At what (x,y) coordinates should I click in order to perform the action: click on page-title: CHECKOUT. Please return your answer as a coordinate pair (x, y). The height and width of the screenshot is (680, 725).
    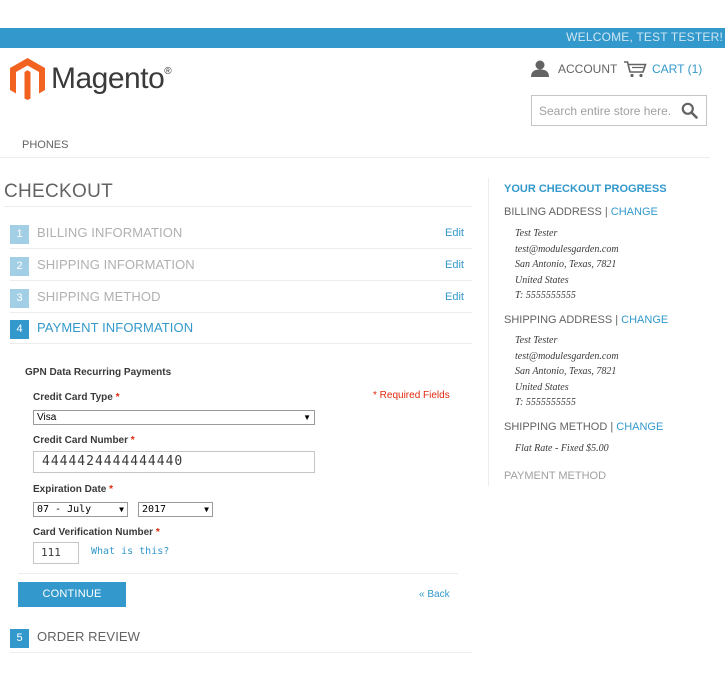
    Looking at the image, I should click on (59, 191).